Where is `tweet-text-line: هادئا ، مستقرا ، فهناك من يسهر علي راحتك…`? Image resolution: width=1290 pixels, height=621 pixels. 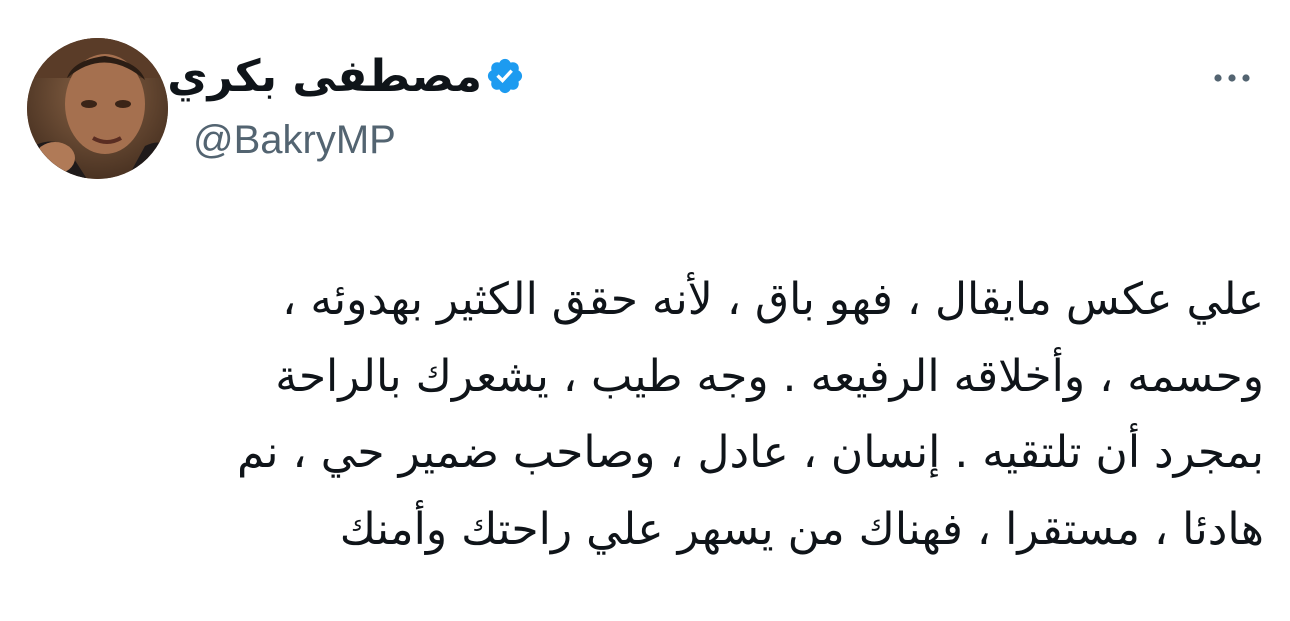 tweet-text-line: هادئا ، مستقرا ، فهناك من يسهر علي راحتك… is located at coordinates (801, 529).